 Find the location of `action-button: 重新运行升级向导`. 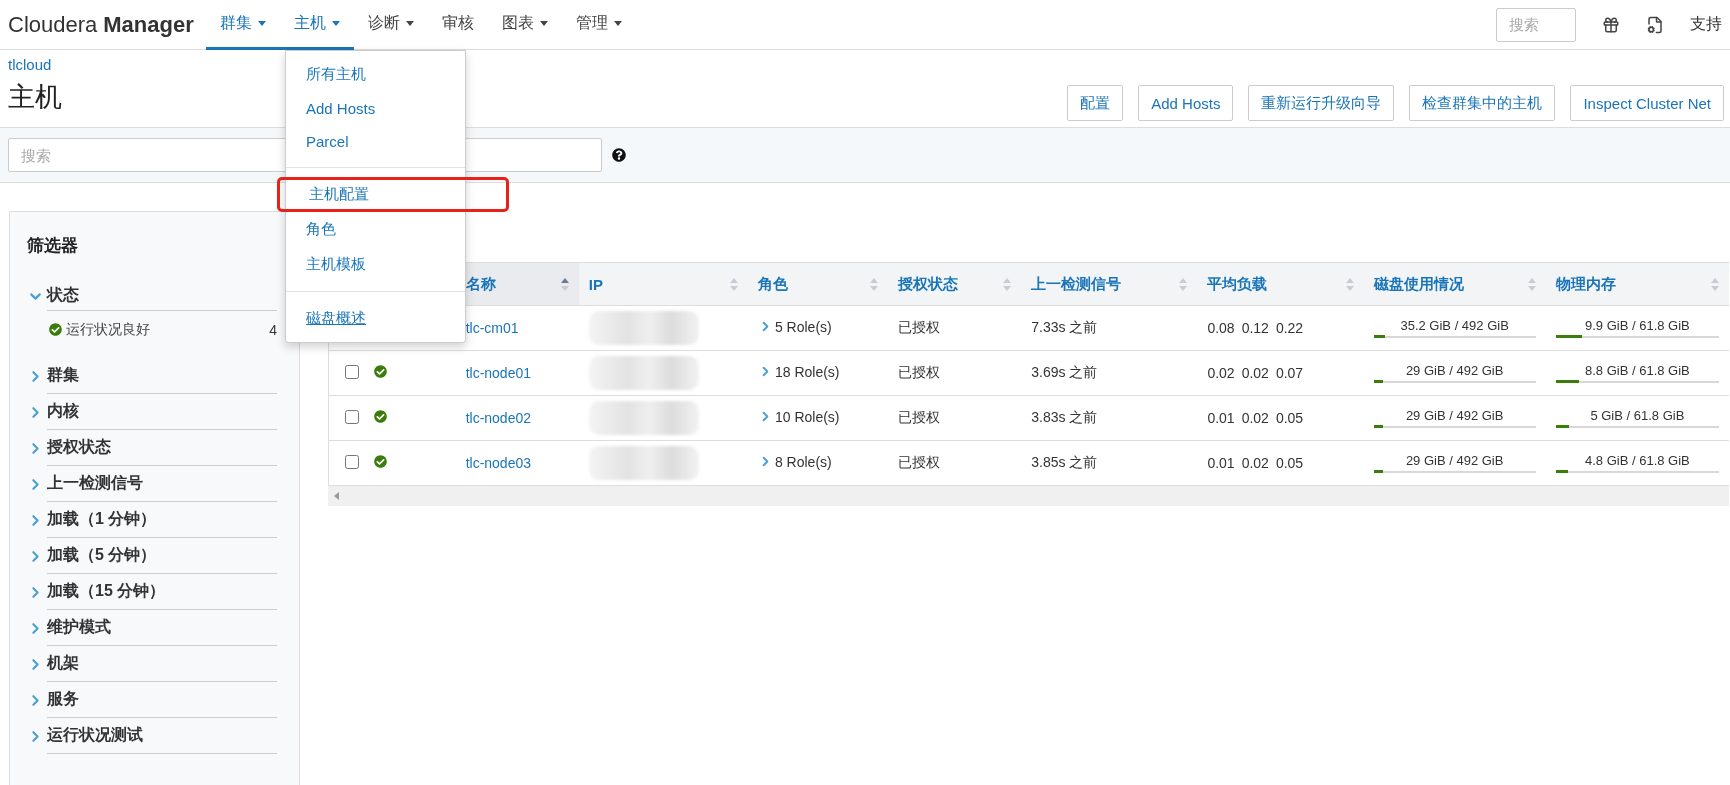

action-button: 重新运行升级向导 is located at coordinates (1321, 103).